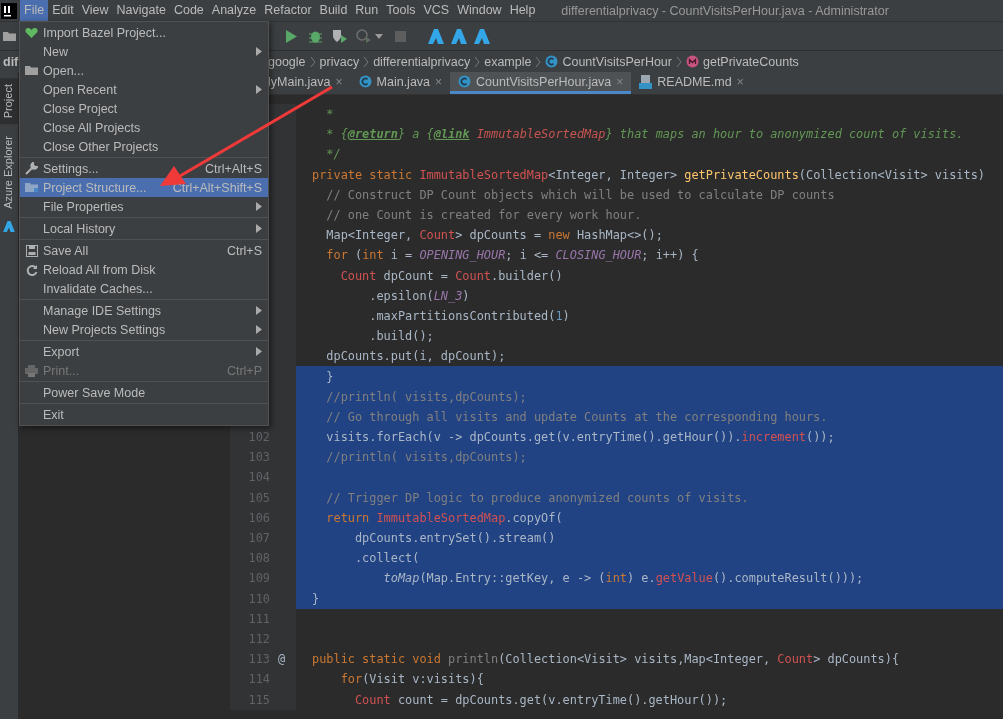 Image resolution: width=1003 pixels, height=719 pixels. Describe the element at coordinates (188, 10) in the screenshot. I see `menu-item: Code` at that location.